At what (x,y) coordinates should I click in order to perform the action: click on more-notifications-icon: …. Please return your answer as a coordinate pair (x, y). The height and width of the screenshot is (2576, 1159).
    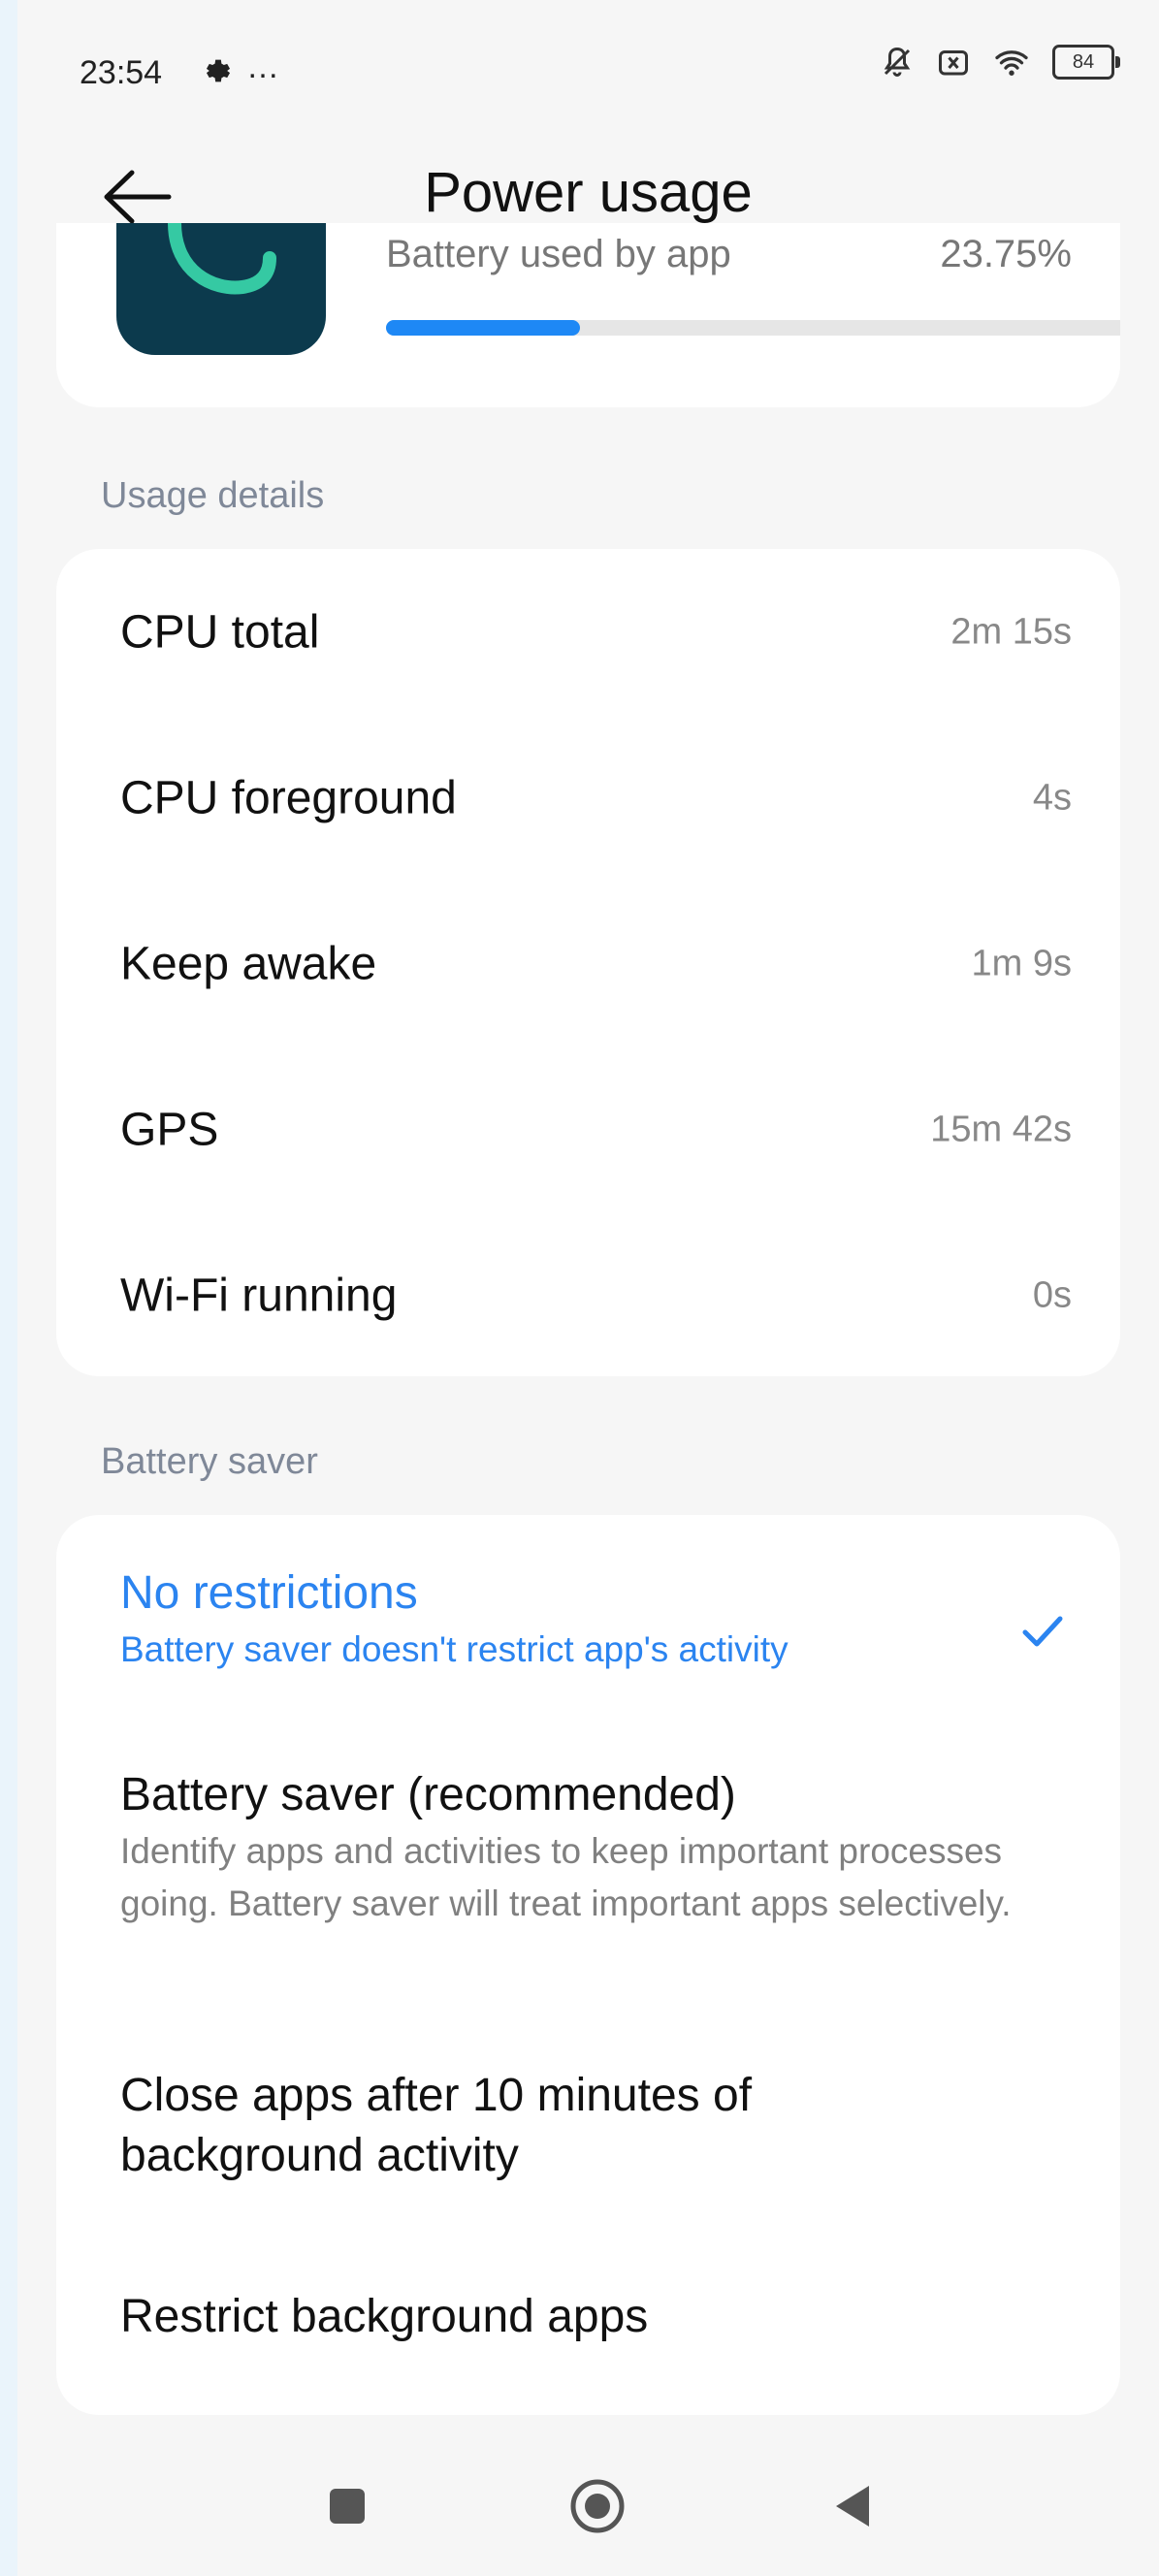
    Looking at the image, I should click on (262, 66).